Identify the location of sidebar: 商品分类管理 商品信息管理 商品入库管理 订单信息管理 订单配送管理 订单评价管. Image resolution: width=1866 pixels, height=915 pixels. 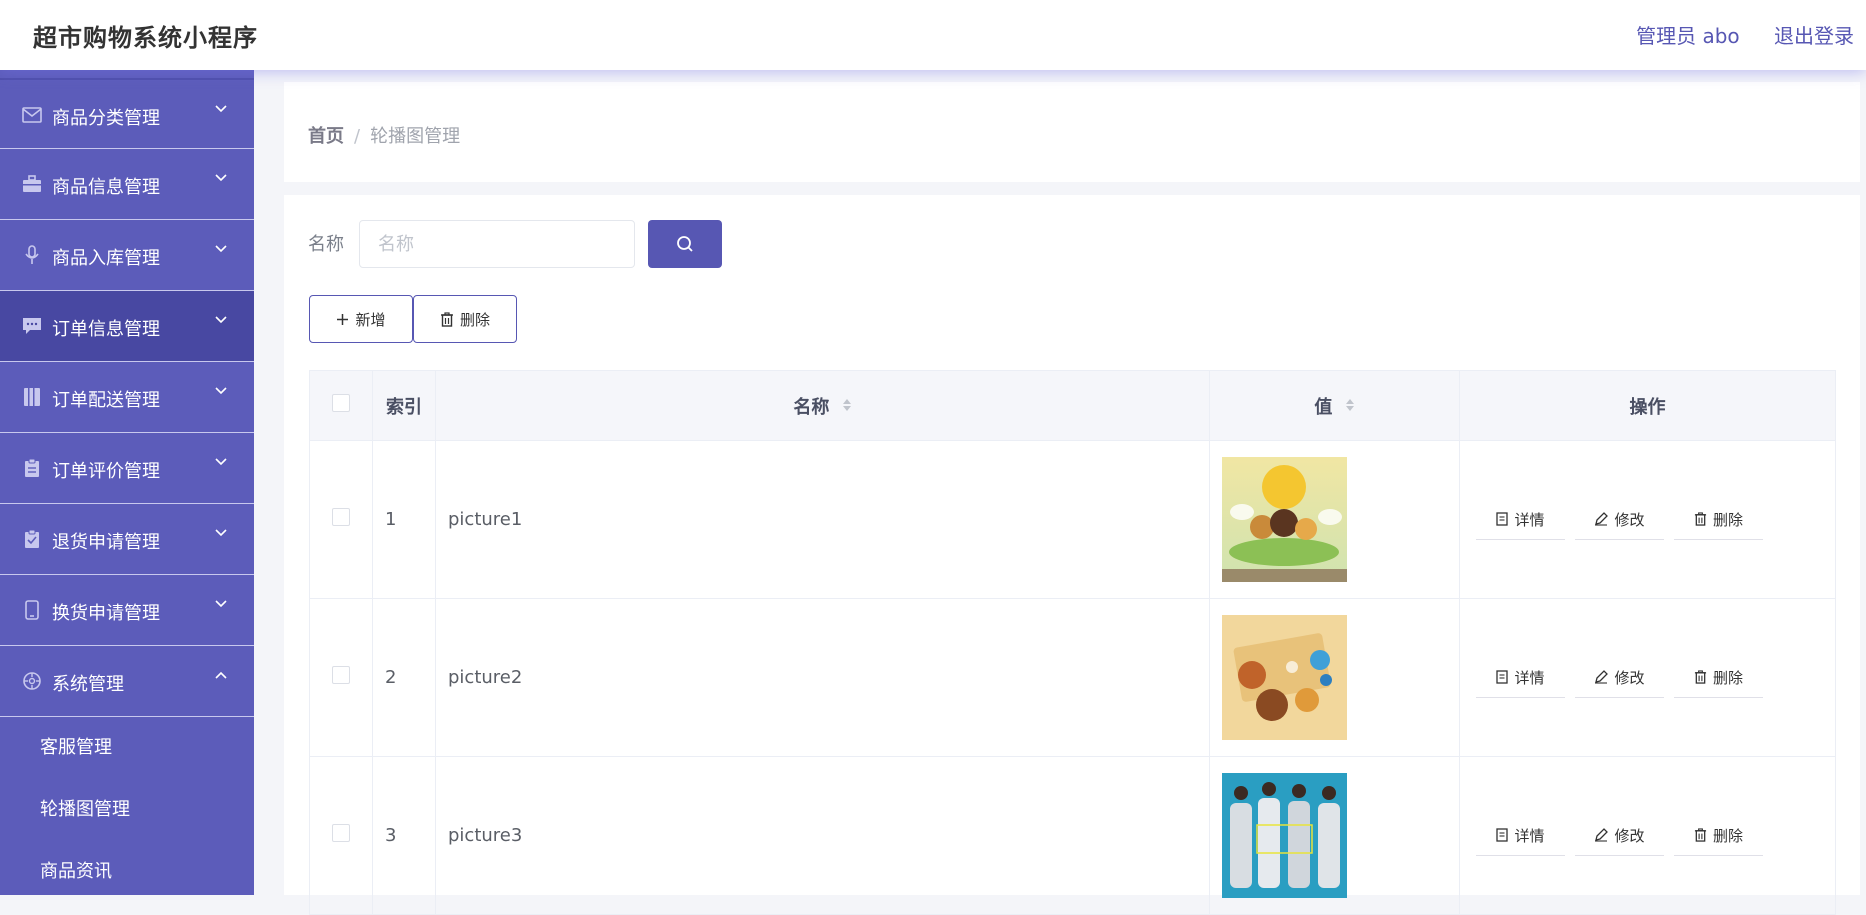
(127, 482).